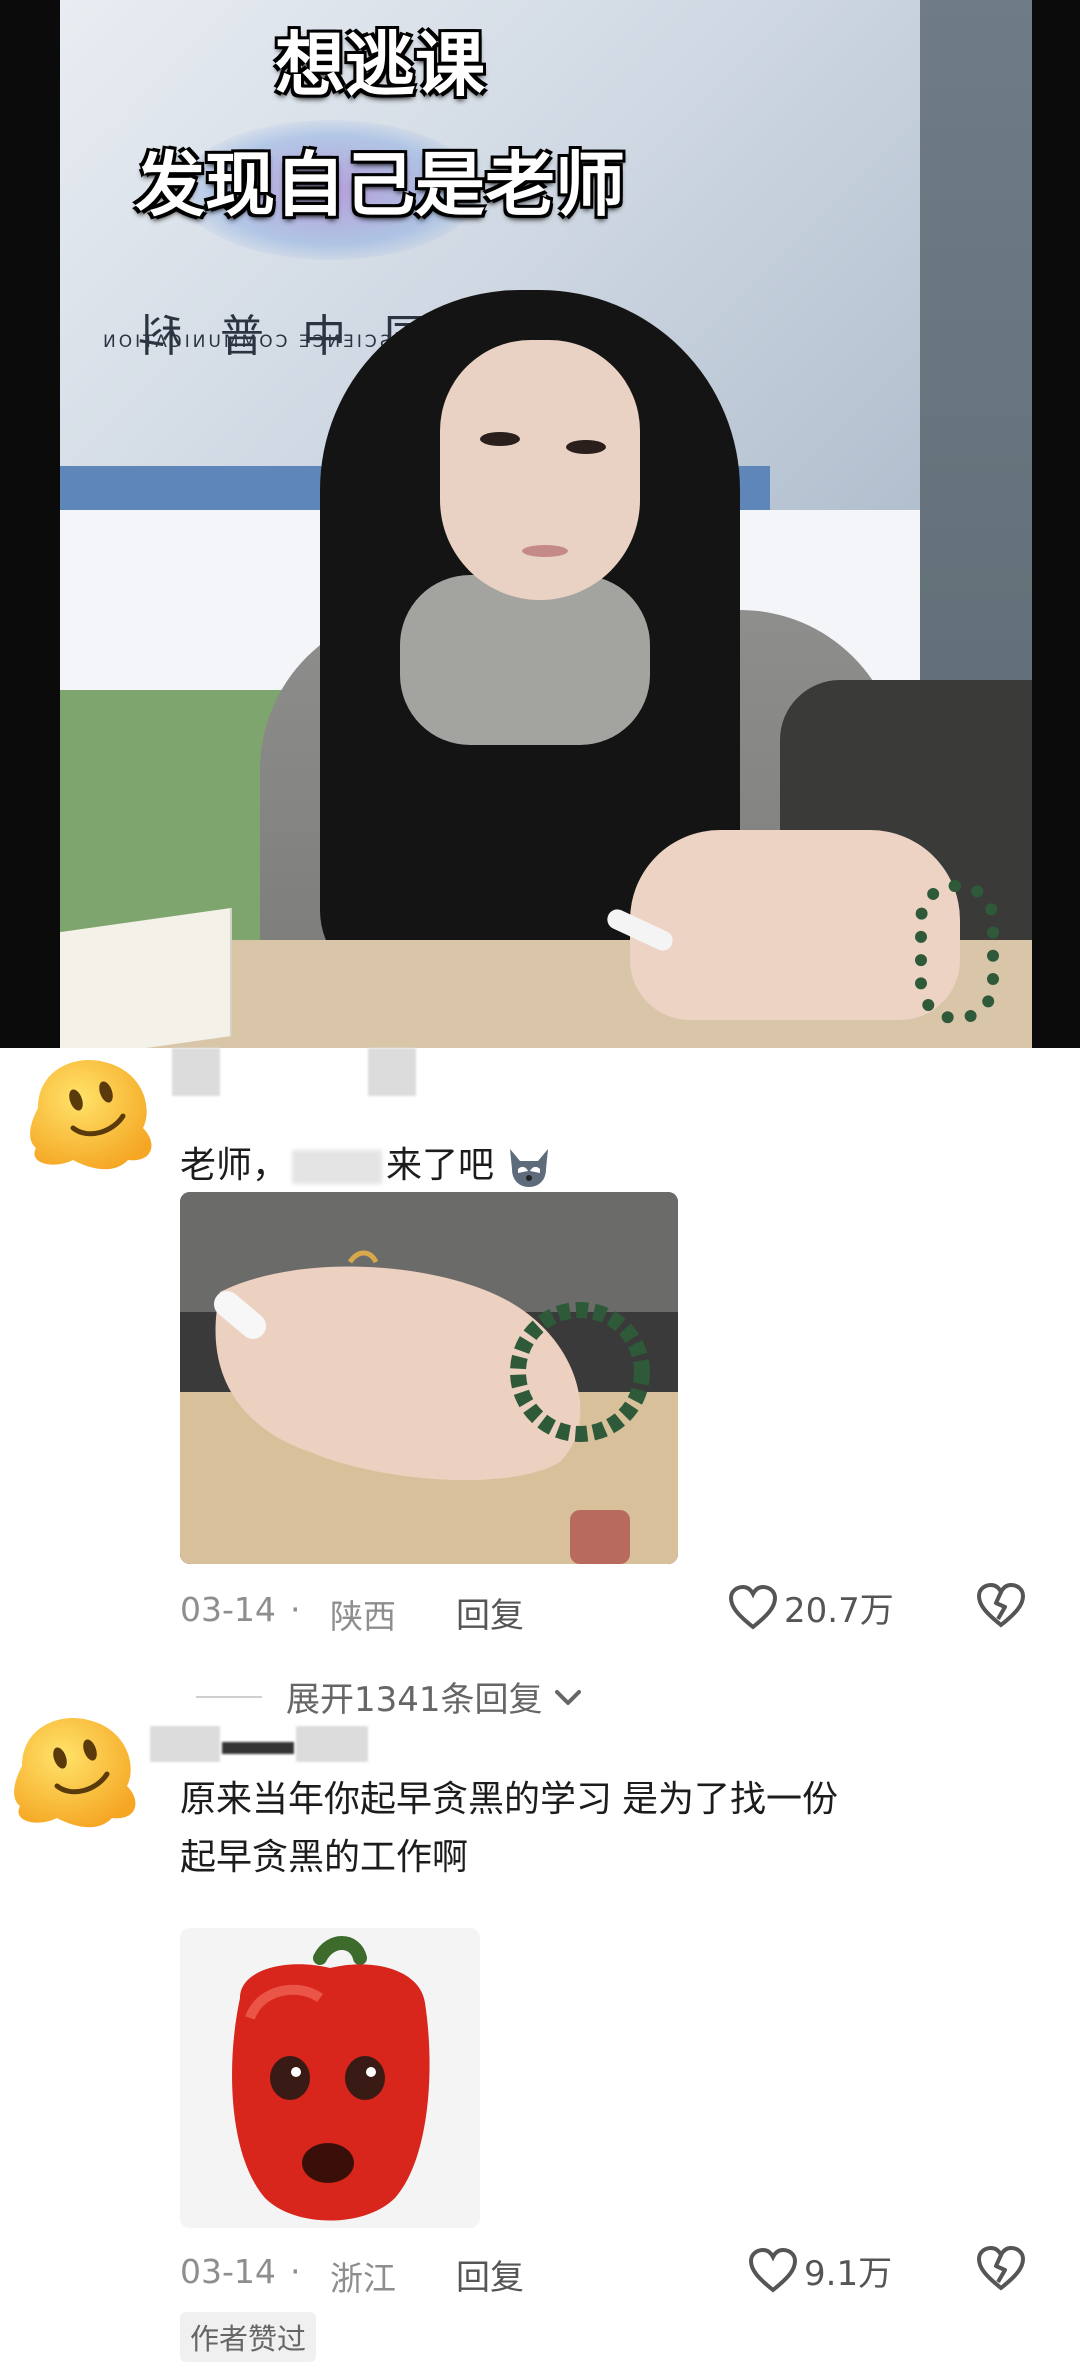 The height and width of the screenshot is (2362, 1080). I want to click on author-liked-badge: 作者赞过, so click(248, 2337).